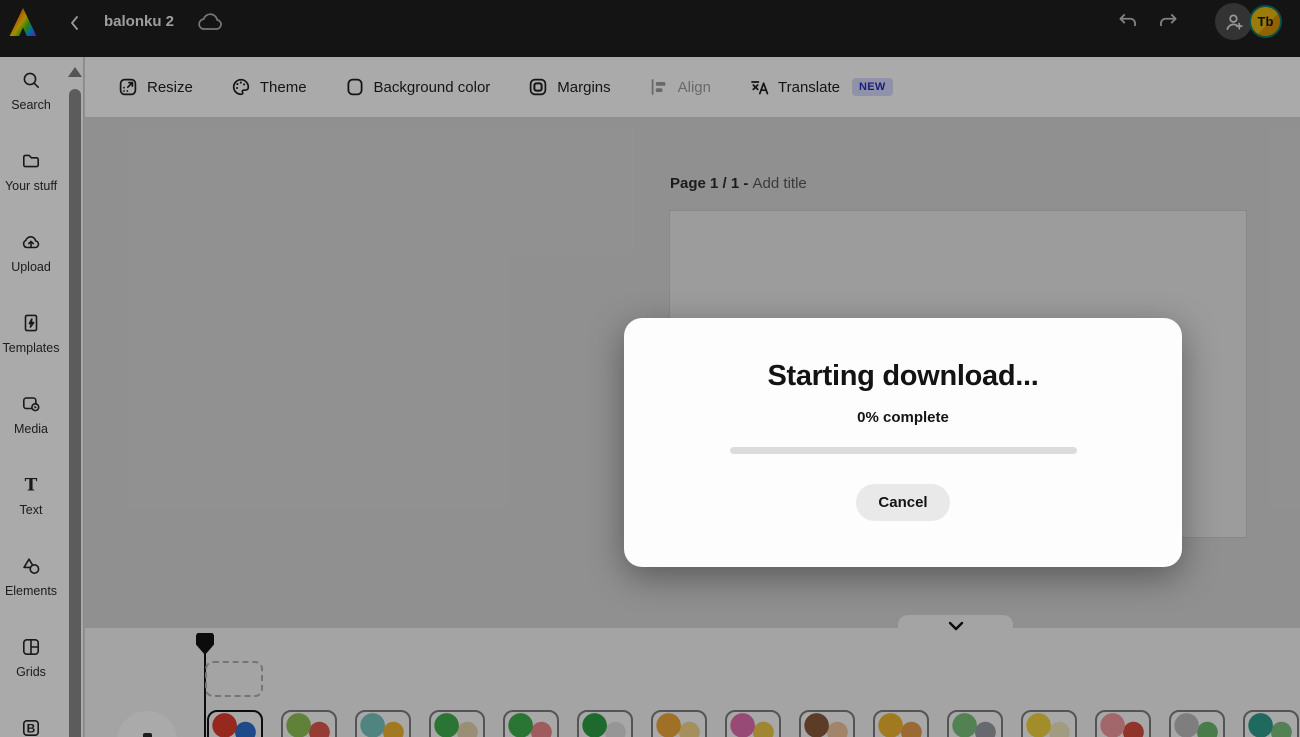 The image size is (1300, 737). Describe the element at coordinates (903, 442) in the screenshot. I see `download-progress-dialog: Starting download... 0% complete Cancel` at that location.